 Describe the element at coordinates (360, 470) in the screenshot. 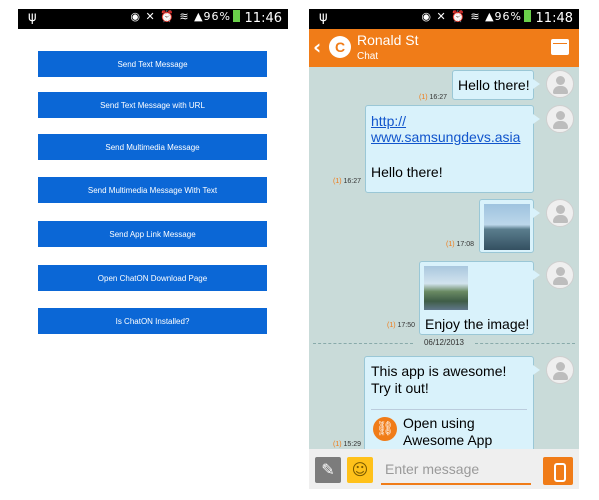

I see `emoji-icon: ☺` at that location.